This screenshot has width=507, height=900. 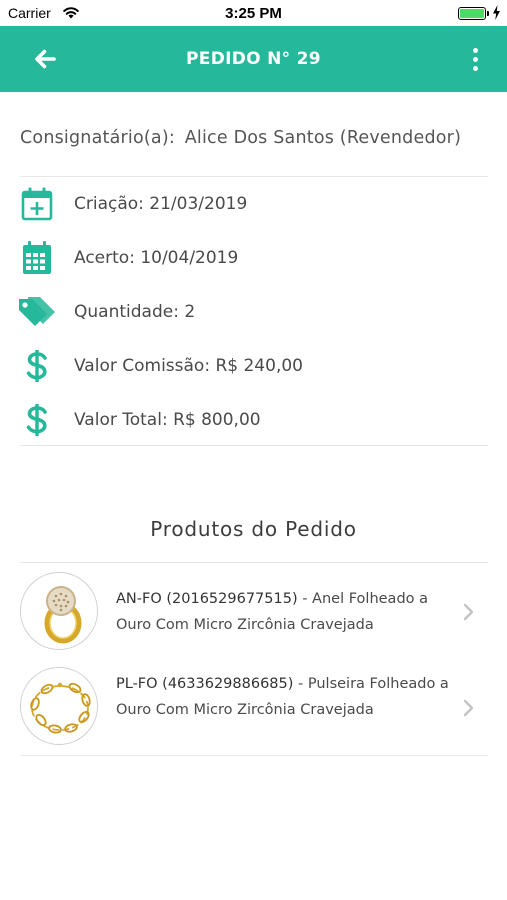 What do you see at coordinates (188, 366) in the screenshot?
I see `commission-value: Valor Comissão: R$ 240,00` at bounding box center [188, 366].